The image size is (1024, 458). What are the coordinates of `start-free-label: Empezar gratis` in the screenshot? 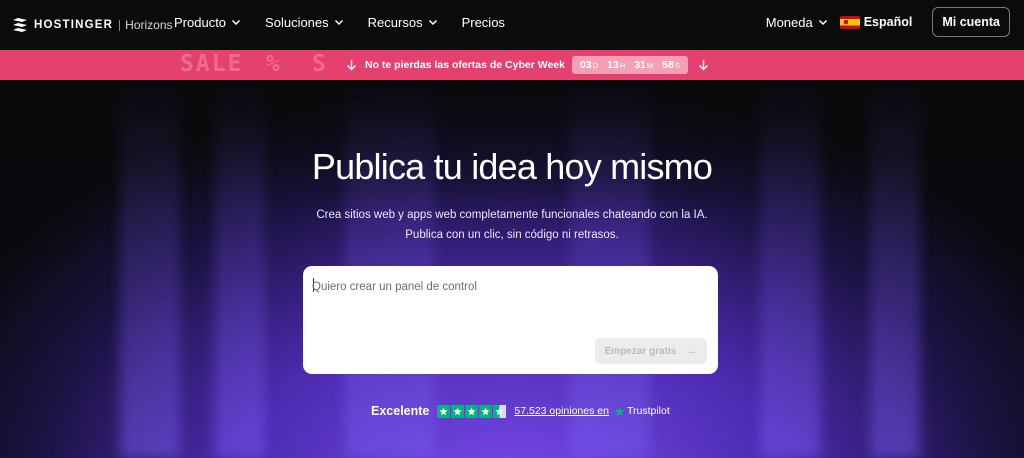 It's located at (640, 351).